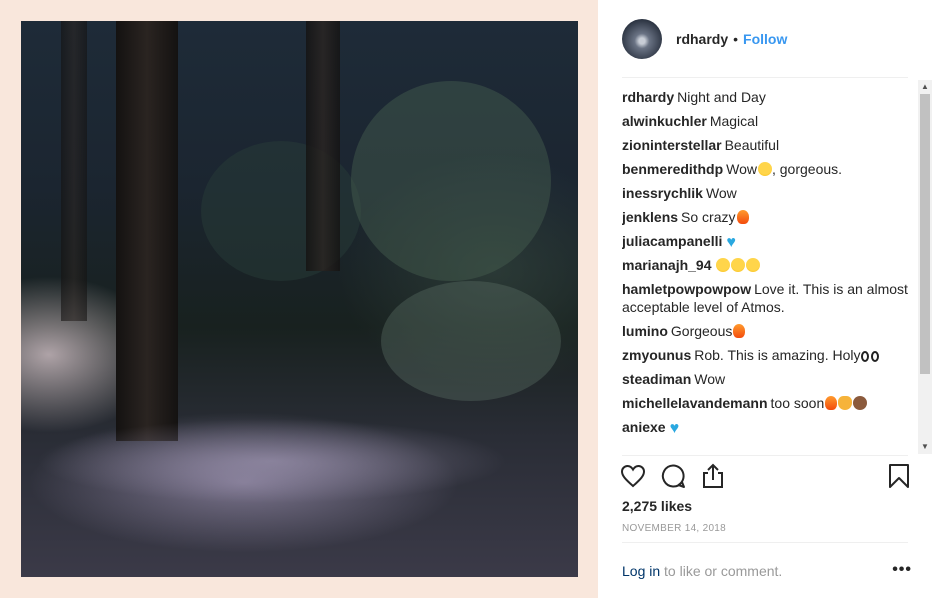  I want to click on comment-username: zmyounus, so click(656, 355).